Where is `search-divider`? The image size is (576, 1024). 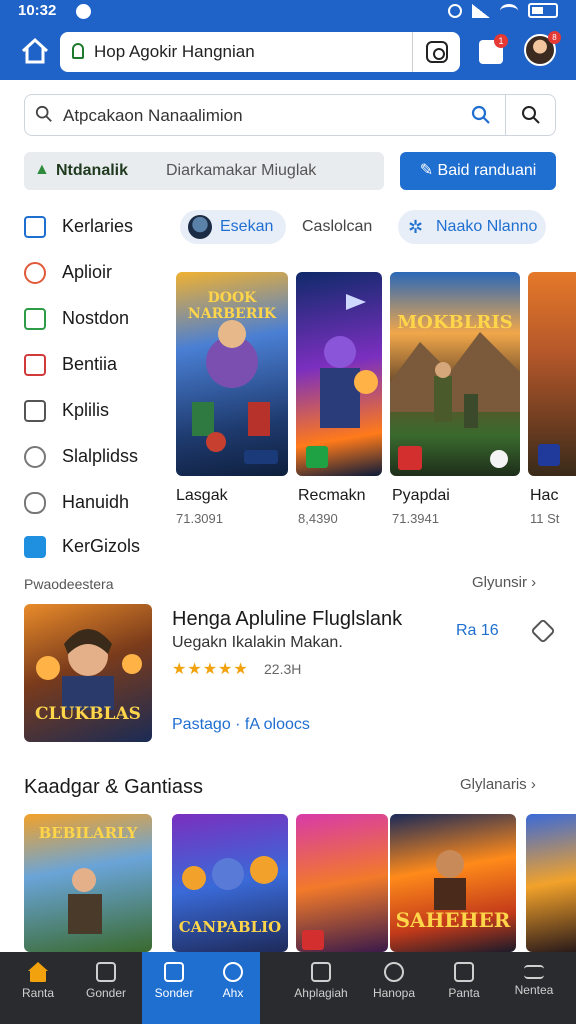
search-divider is located at coordinates (505, 115).